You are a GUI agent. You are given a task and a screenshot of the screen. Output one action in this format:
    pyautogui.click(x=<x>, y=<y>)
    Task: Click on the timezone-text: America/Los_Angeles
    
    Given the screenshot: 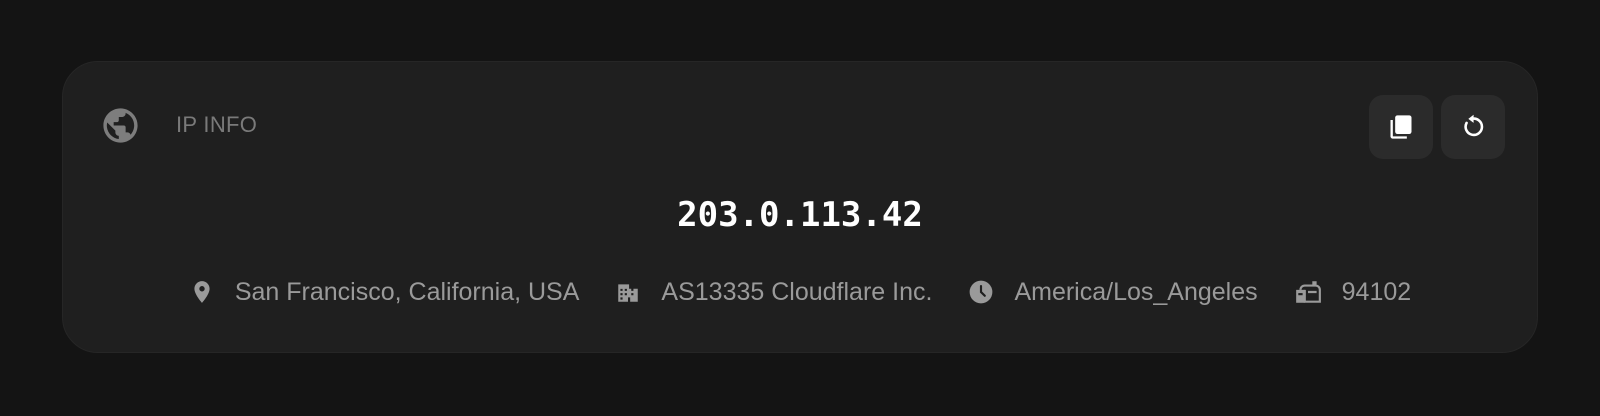 What is the action you would take?
    pyautogui.click(x=1136, y=292)
    